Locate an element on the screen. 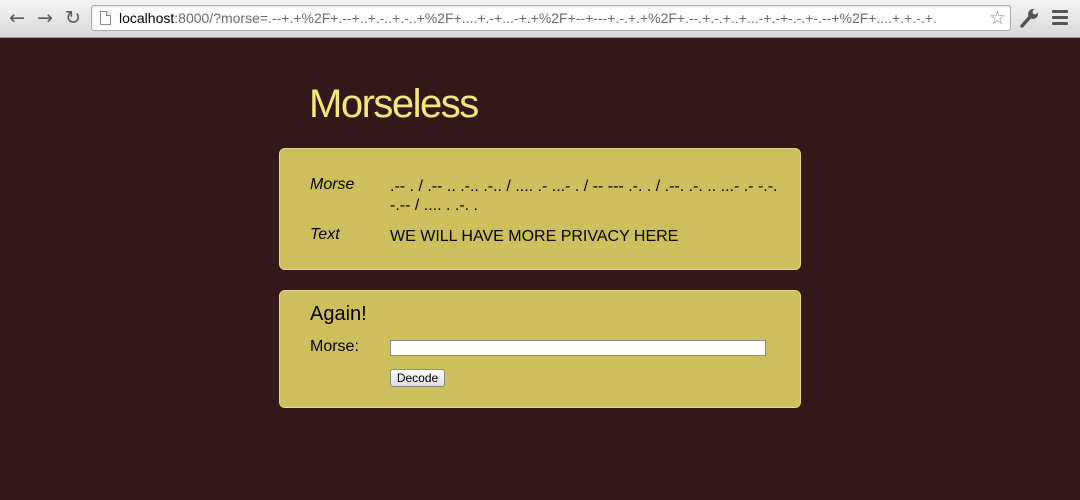  menu-icon is located at coordinates (1060, 18).